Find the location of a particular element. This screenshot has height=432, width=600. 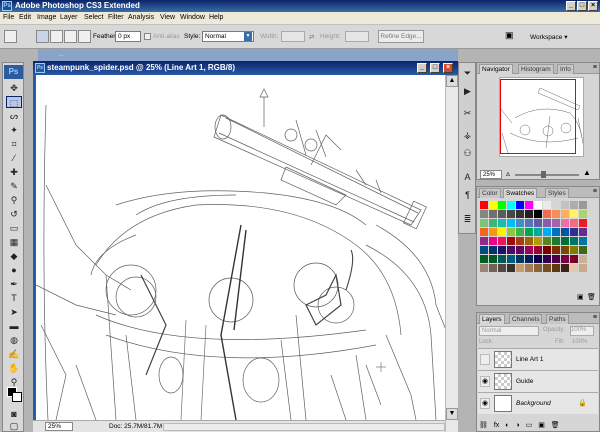

brushes-panel-icon: ⚶ is located at coordinates (467, 135).